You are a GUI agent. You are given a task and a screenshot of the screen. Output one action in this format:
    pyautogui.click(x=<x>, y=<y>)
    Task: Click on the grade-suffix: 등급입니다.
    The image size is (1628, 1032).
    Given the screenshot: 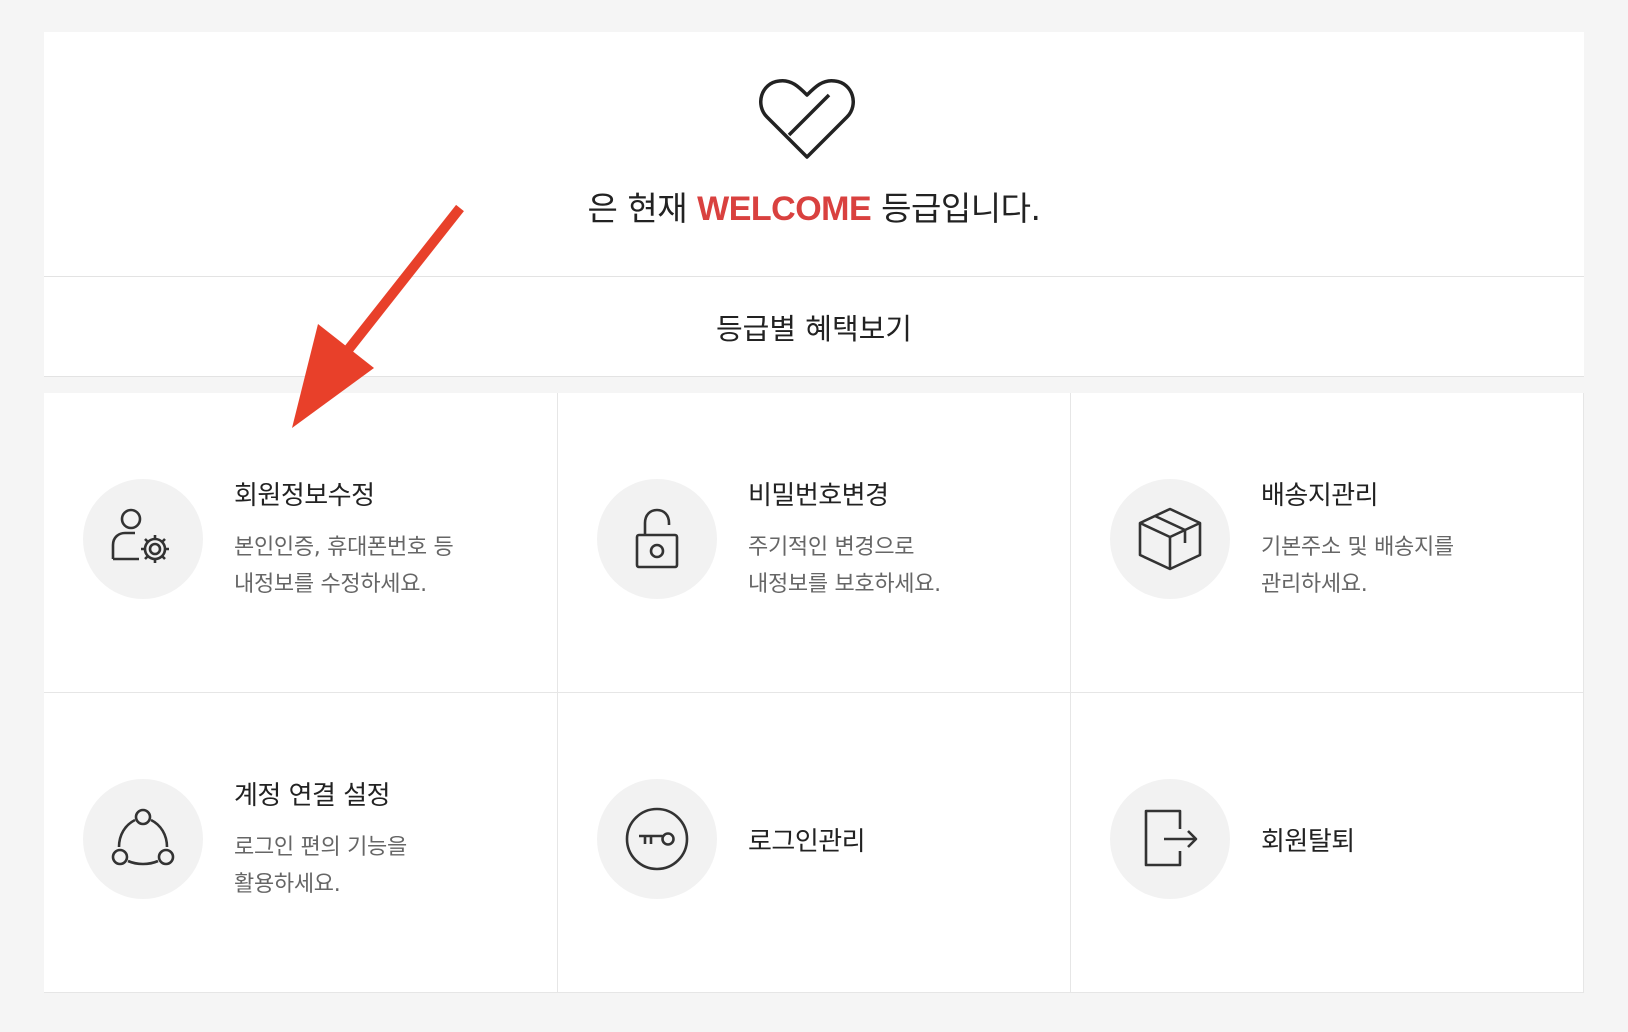 What is the action you would take?
    pyautogui.click(x=961, y=208)
    